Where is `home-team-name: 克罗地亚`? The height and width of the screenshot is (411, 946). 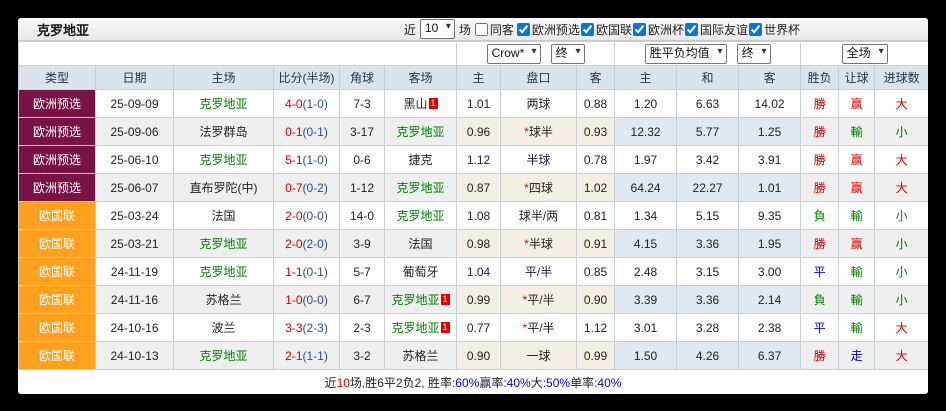 home-team-name: 克罗地亚 is located at coordinates (223, 160).